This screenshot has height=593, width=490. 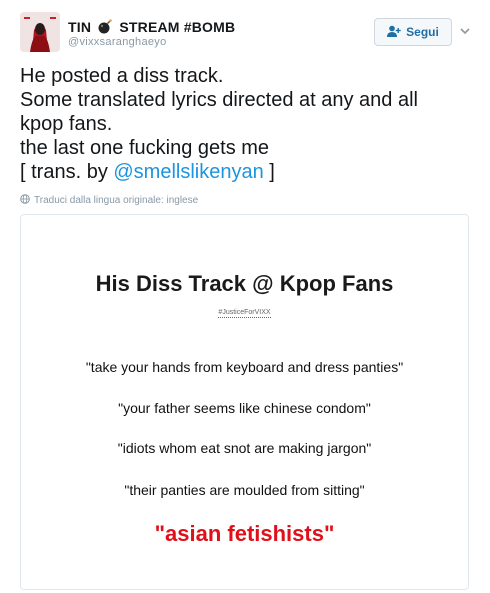 I want to click on display-name-part1: TIN, so click(x=79, y=27).